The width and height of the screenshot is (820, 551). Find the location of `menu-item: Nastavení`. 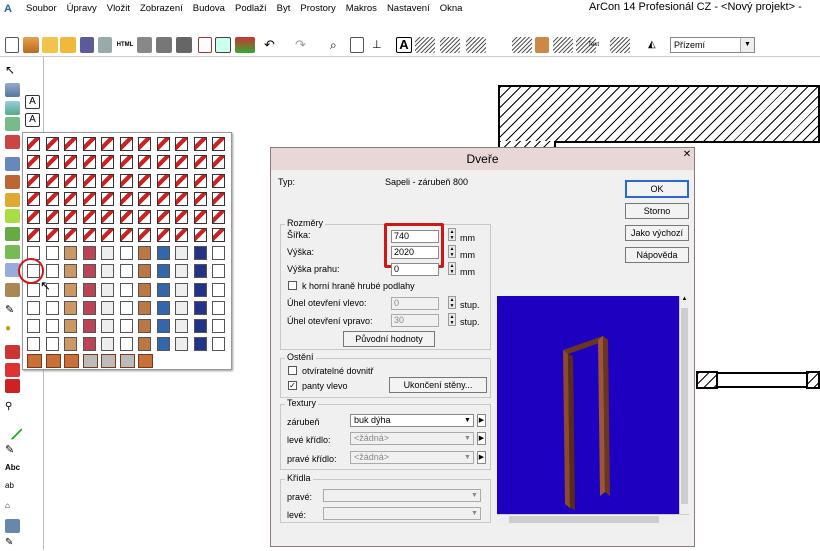

menu-item: Nastavení is located at coordinates (409, 8).